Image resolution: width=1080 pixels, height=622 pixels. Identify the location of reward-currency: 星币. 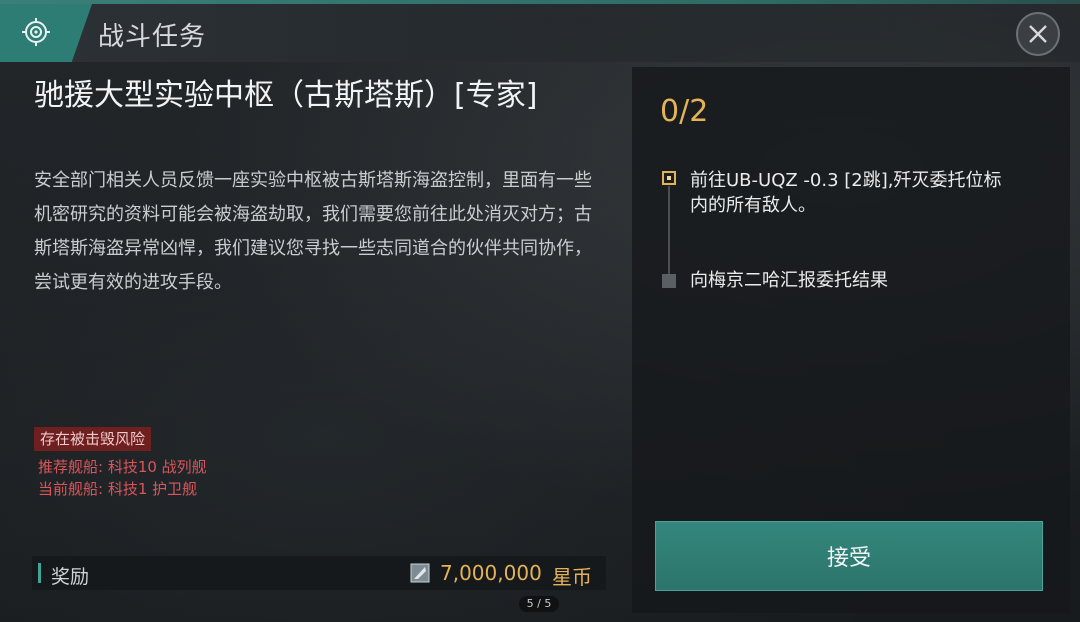
(572, 577).